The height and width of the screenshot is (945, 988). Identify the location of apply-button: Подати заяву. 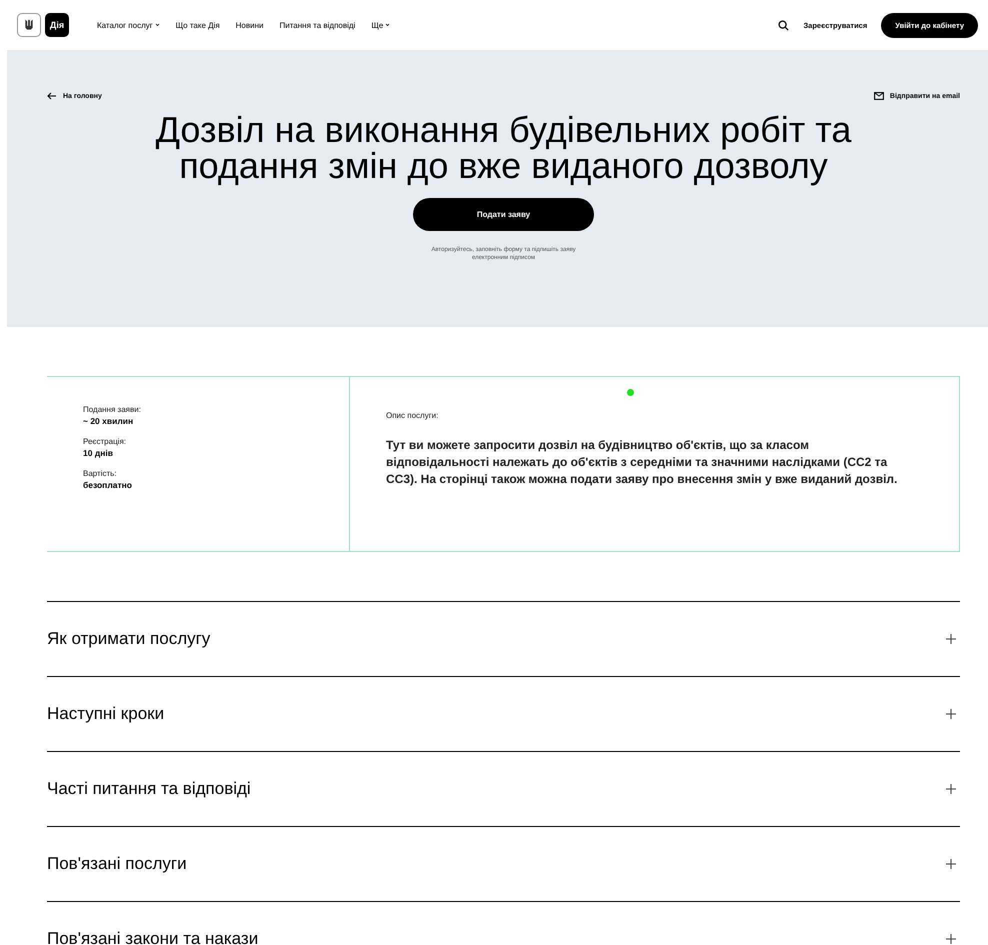
(503, 214).